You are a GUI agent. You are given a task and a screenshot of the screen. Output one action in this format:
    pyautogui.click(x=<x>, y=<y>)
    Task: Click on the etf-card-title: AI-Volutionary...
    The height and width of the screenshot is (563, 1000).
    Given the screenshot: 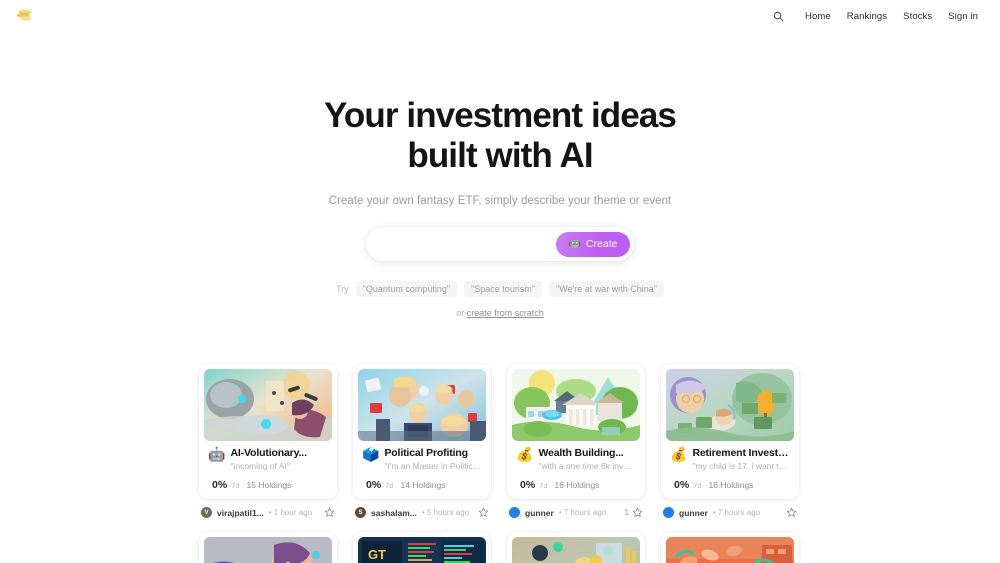 What is the action you would take?
    pyautogui.click(x=268, y=453)
    